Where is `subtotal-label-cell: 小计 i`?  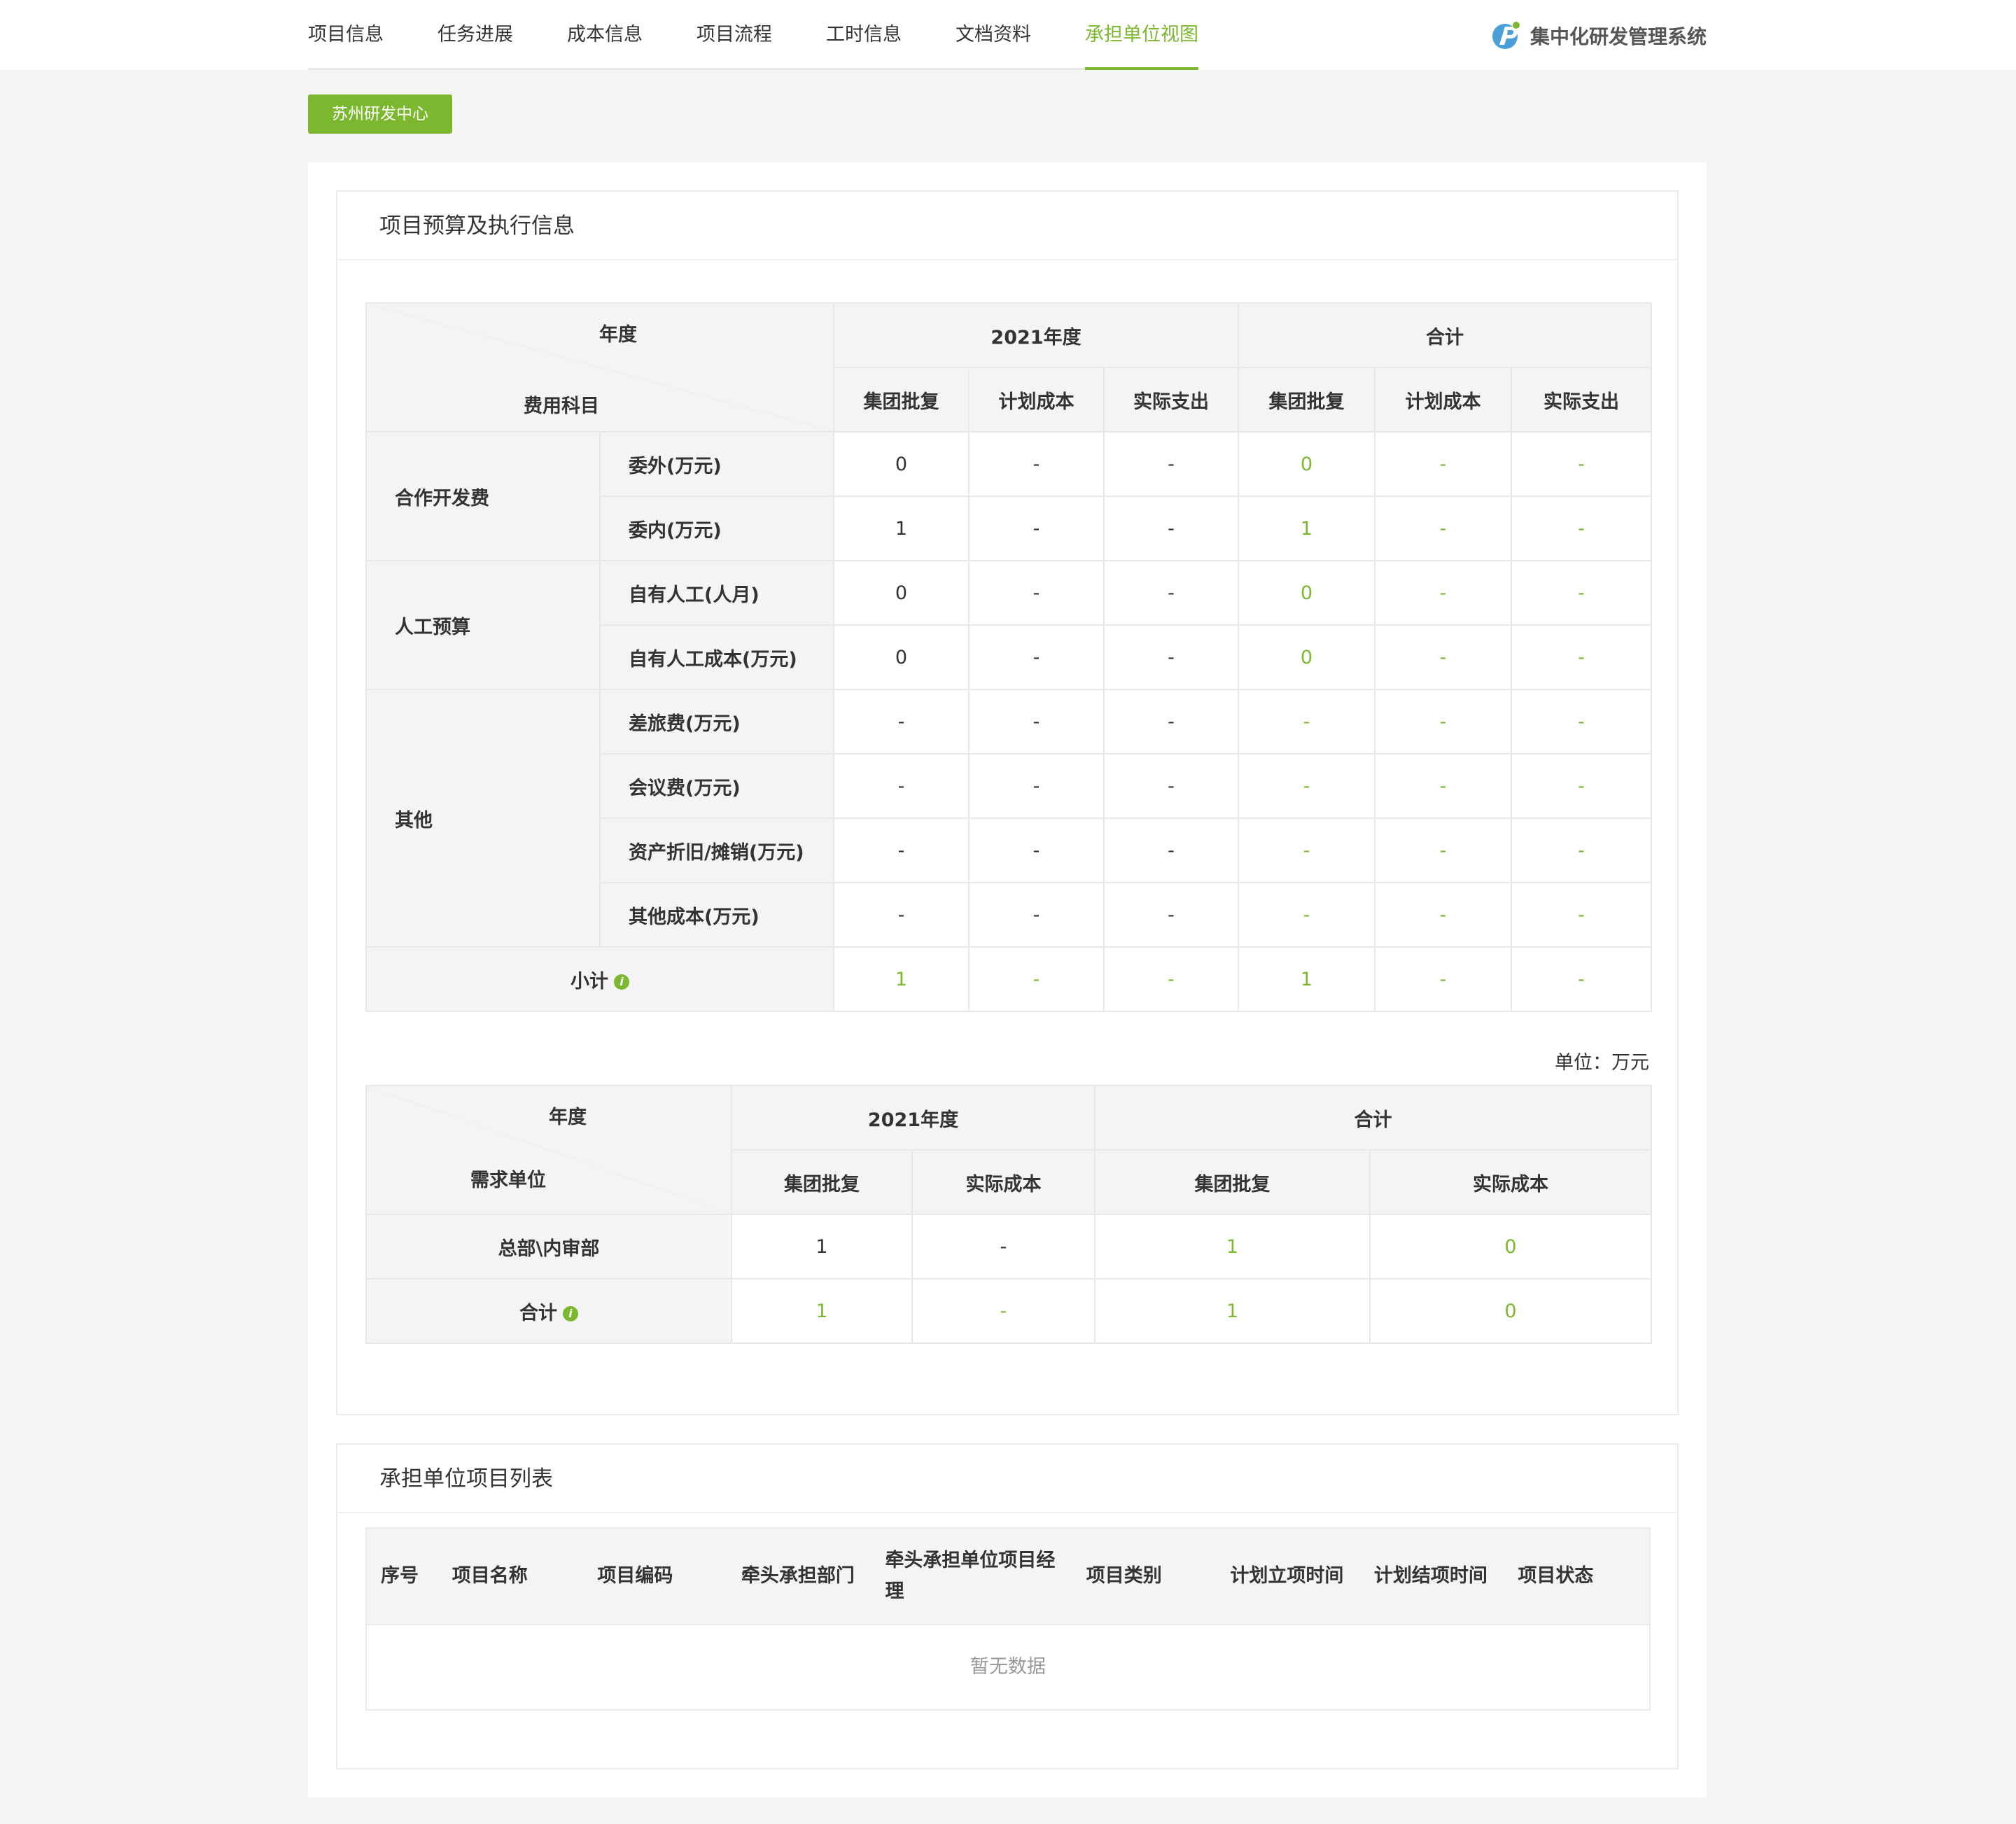
subtotal-label-cell: 小计 i is located at coordinates (599, 979).